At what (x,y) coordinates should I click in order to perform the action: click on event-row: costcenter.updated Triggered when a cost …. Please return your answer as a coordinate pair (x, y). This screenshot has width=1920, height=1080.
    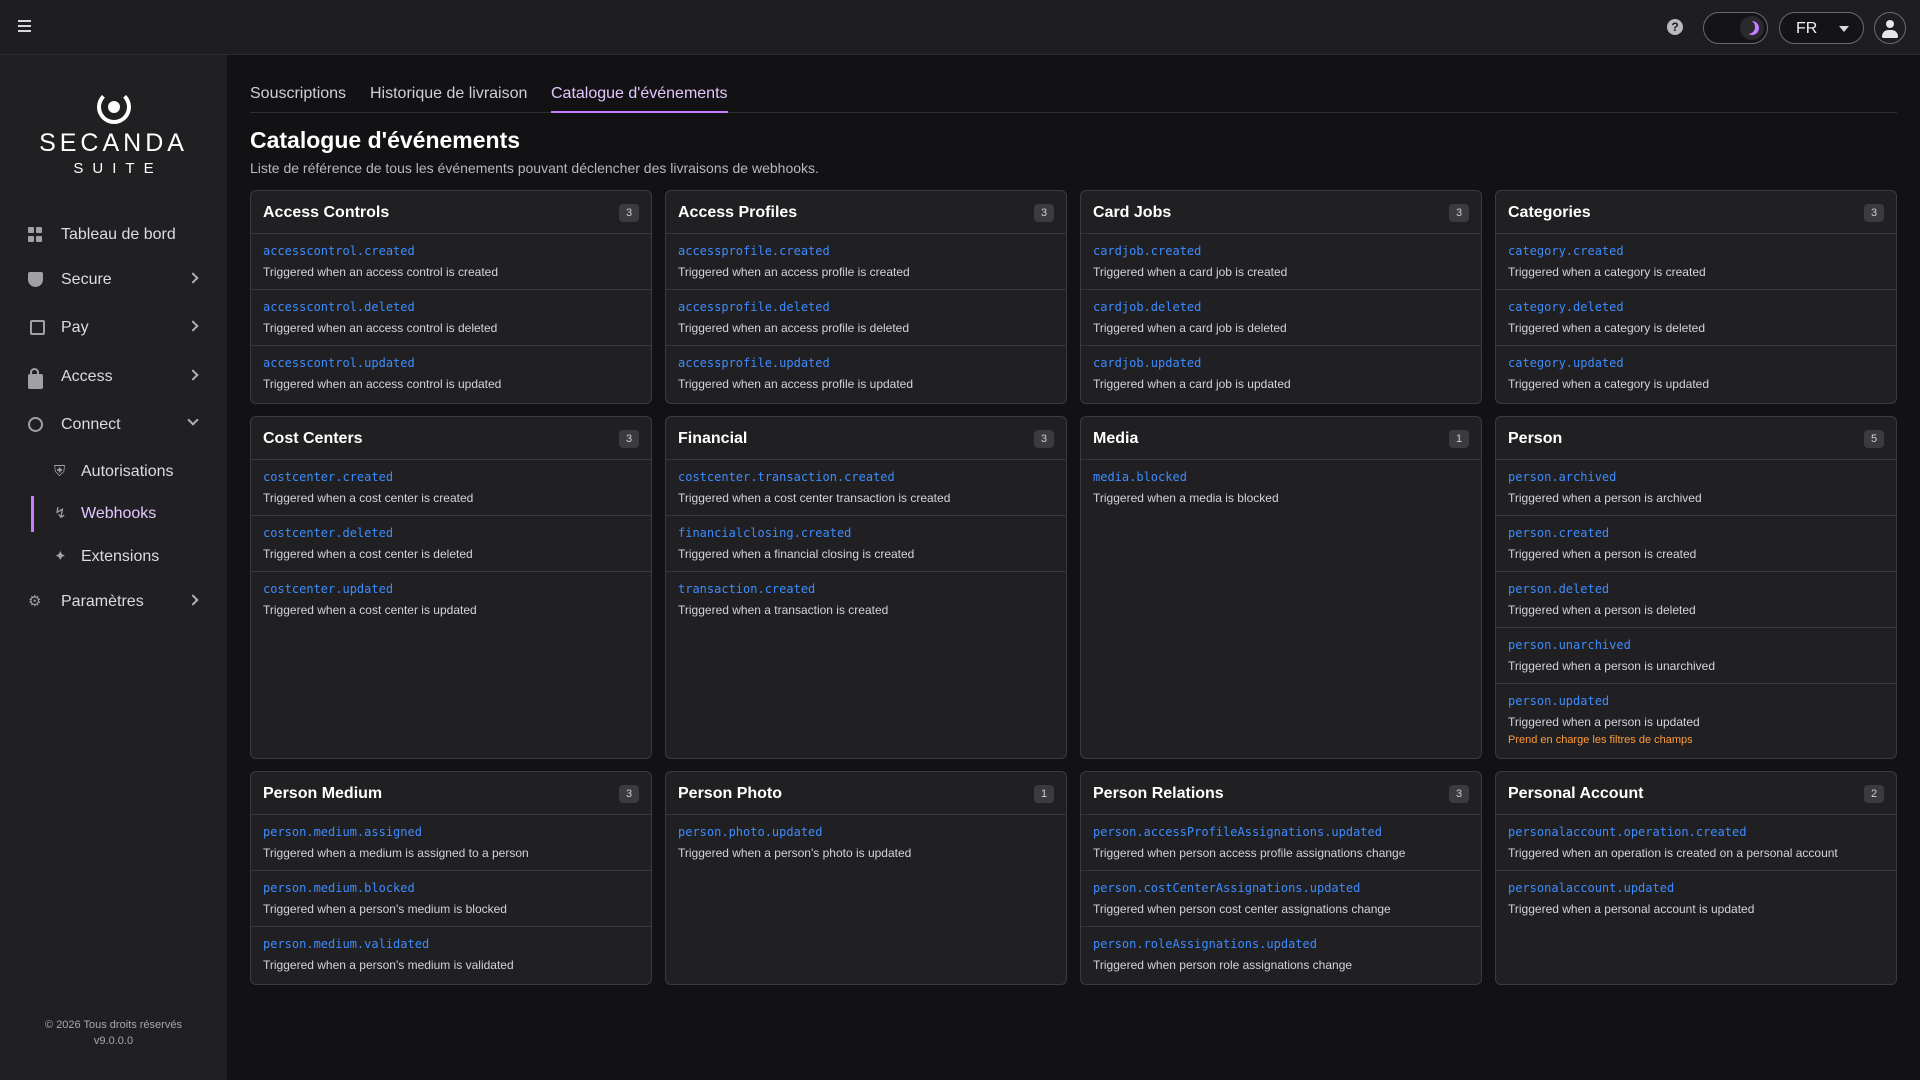
    Looking at the image, I should click on (451, 600).